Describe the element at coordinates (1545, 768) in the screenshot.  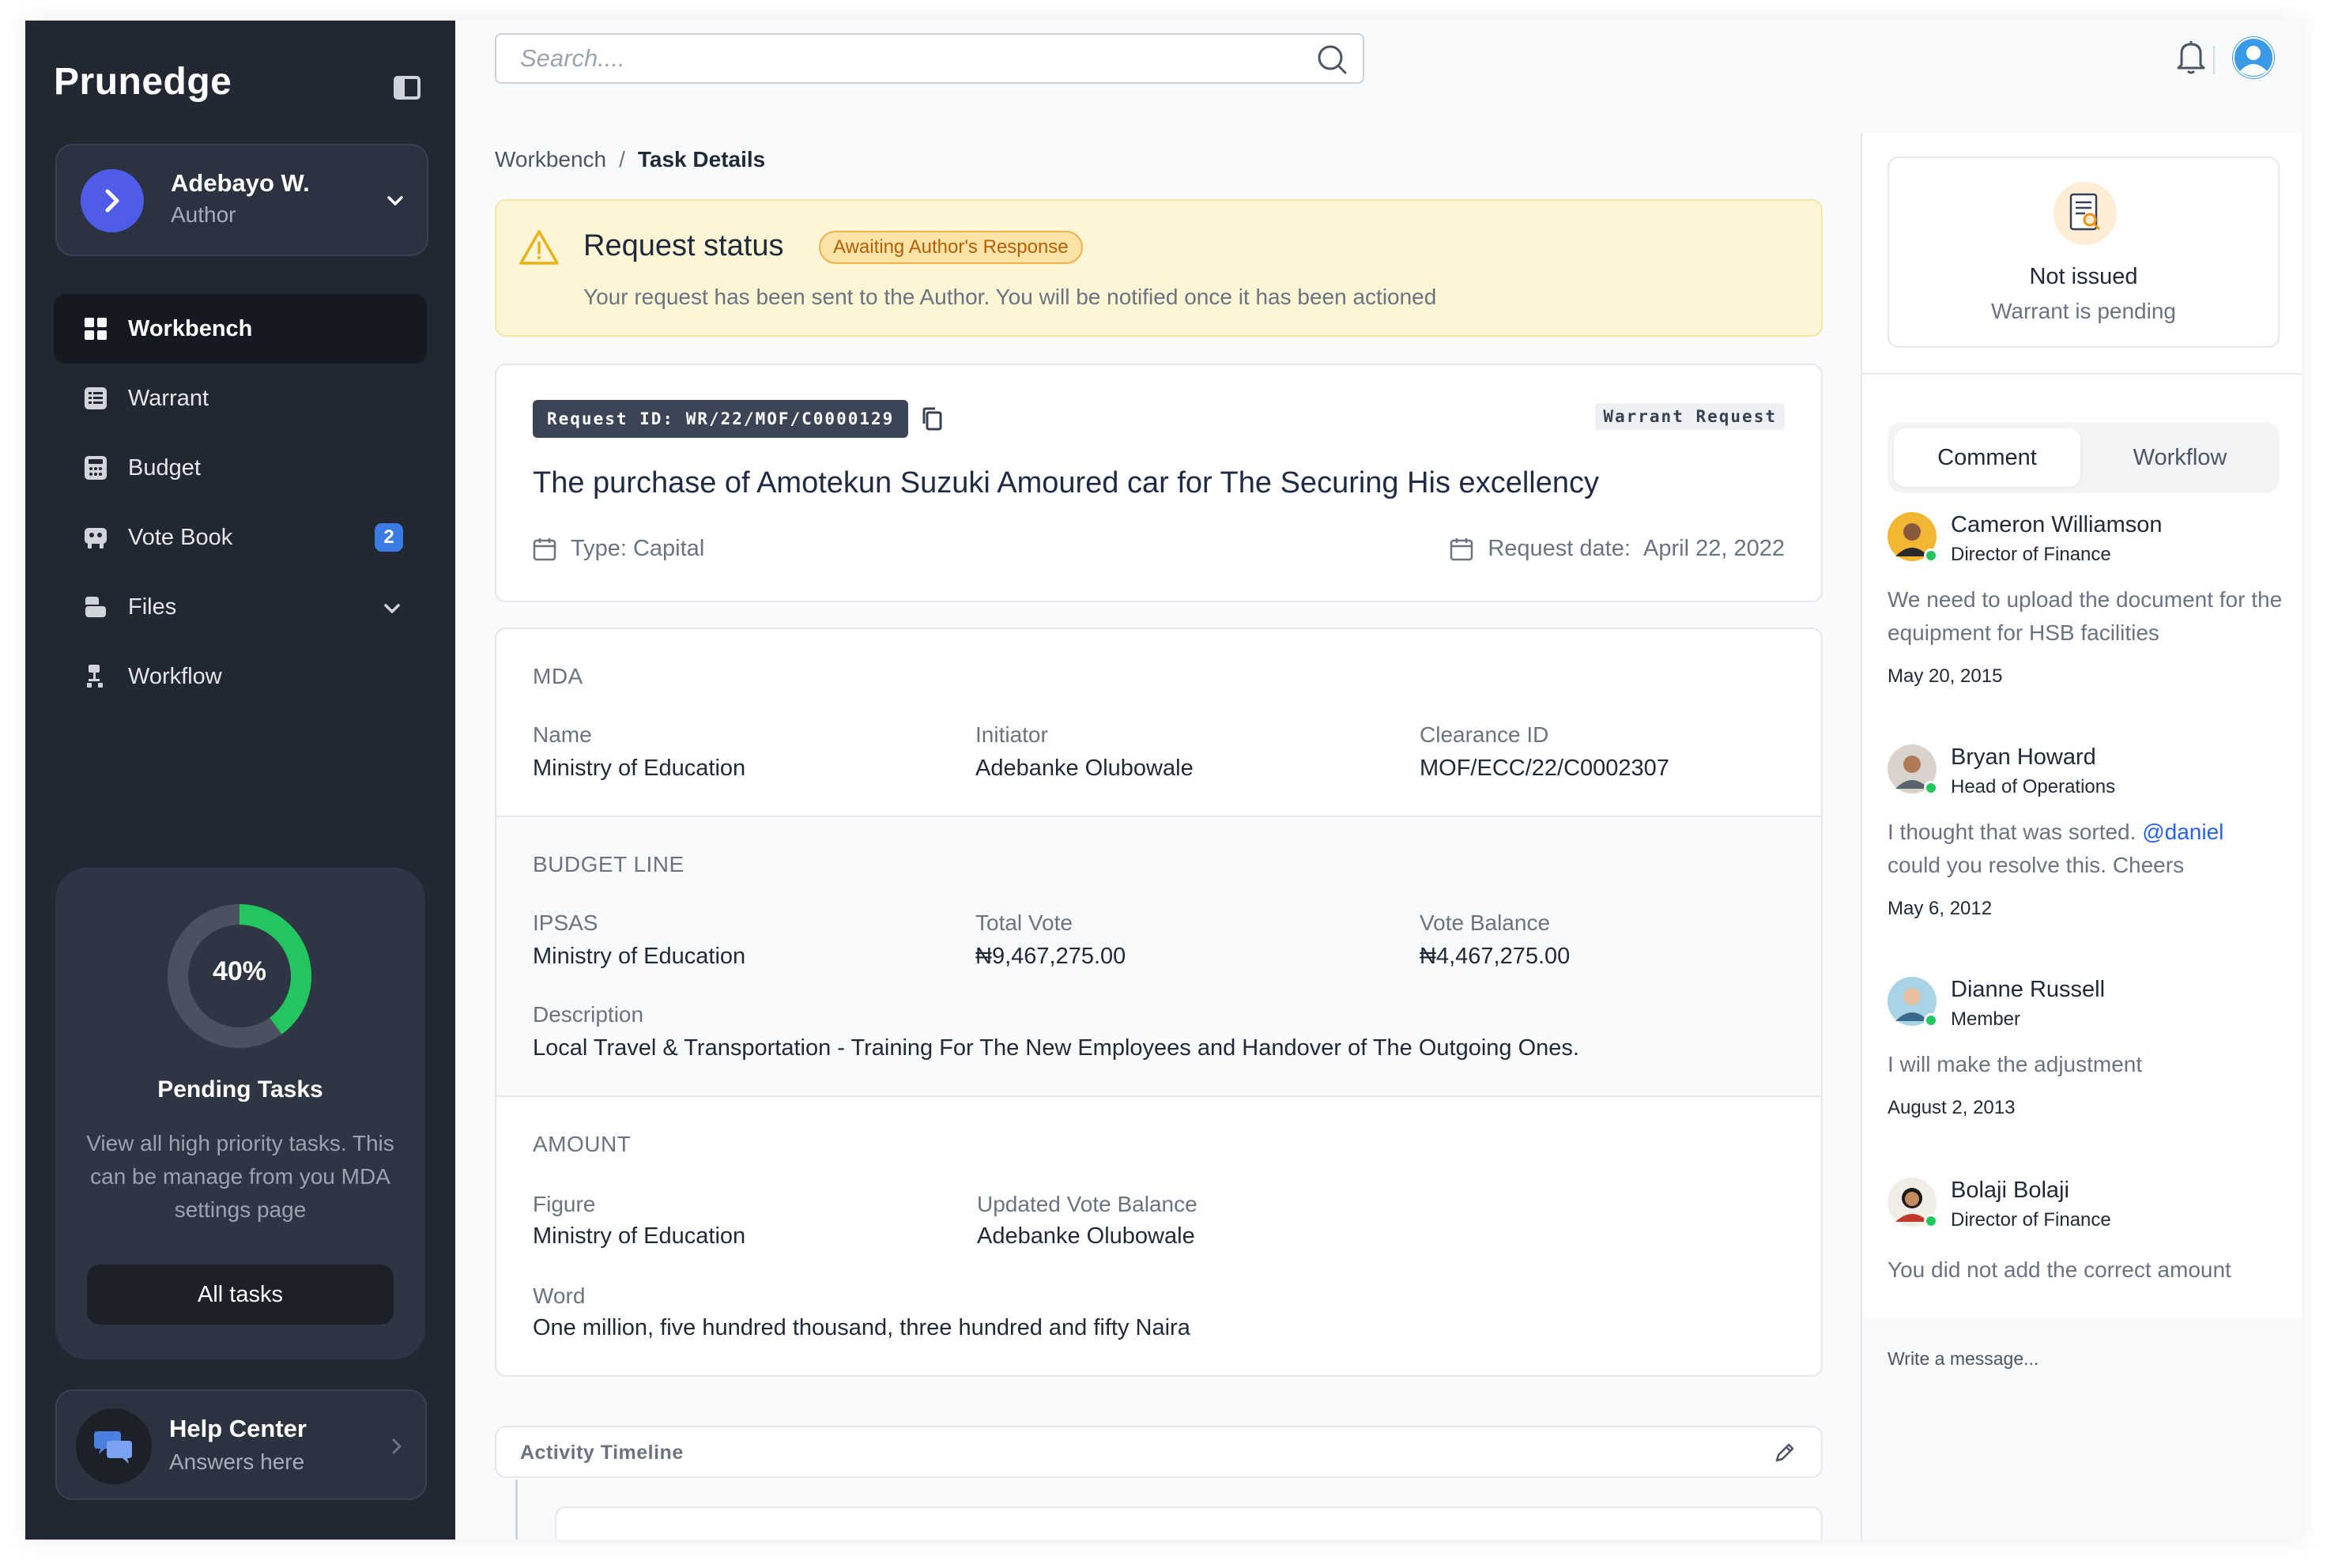
I see `clearance-id-value: MOF/ECC/22/C0002307` at that location.